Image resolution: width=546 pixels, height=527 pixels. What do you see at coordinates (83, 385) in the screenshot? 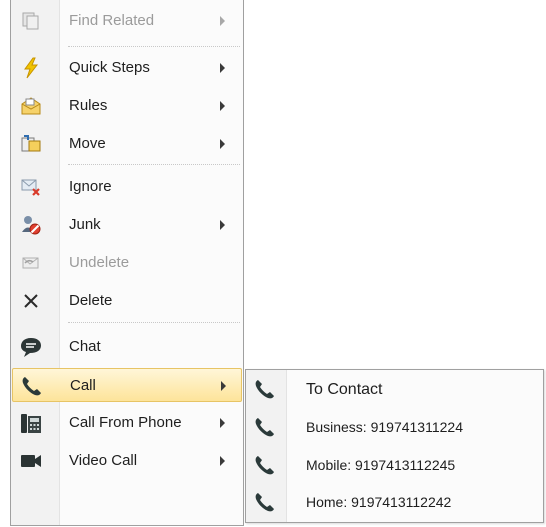
I see `menu-item-label: Call` at bounding box center [83, 385].